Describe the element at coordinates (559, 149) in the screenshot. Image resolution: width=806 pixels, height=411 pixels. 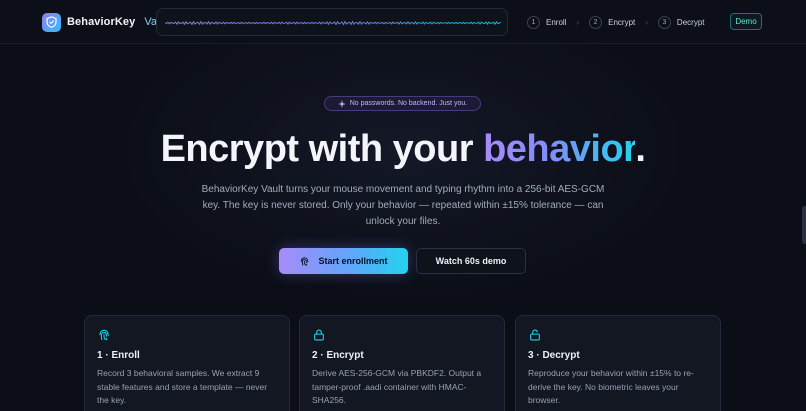
I see `hero-title-accent: behavior` at that location.